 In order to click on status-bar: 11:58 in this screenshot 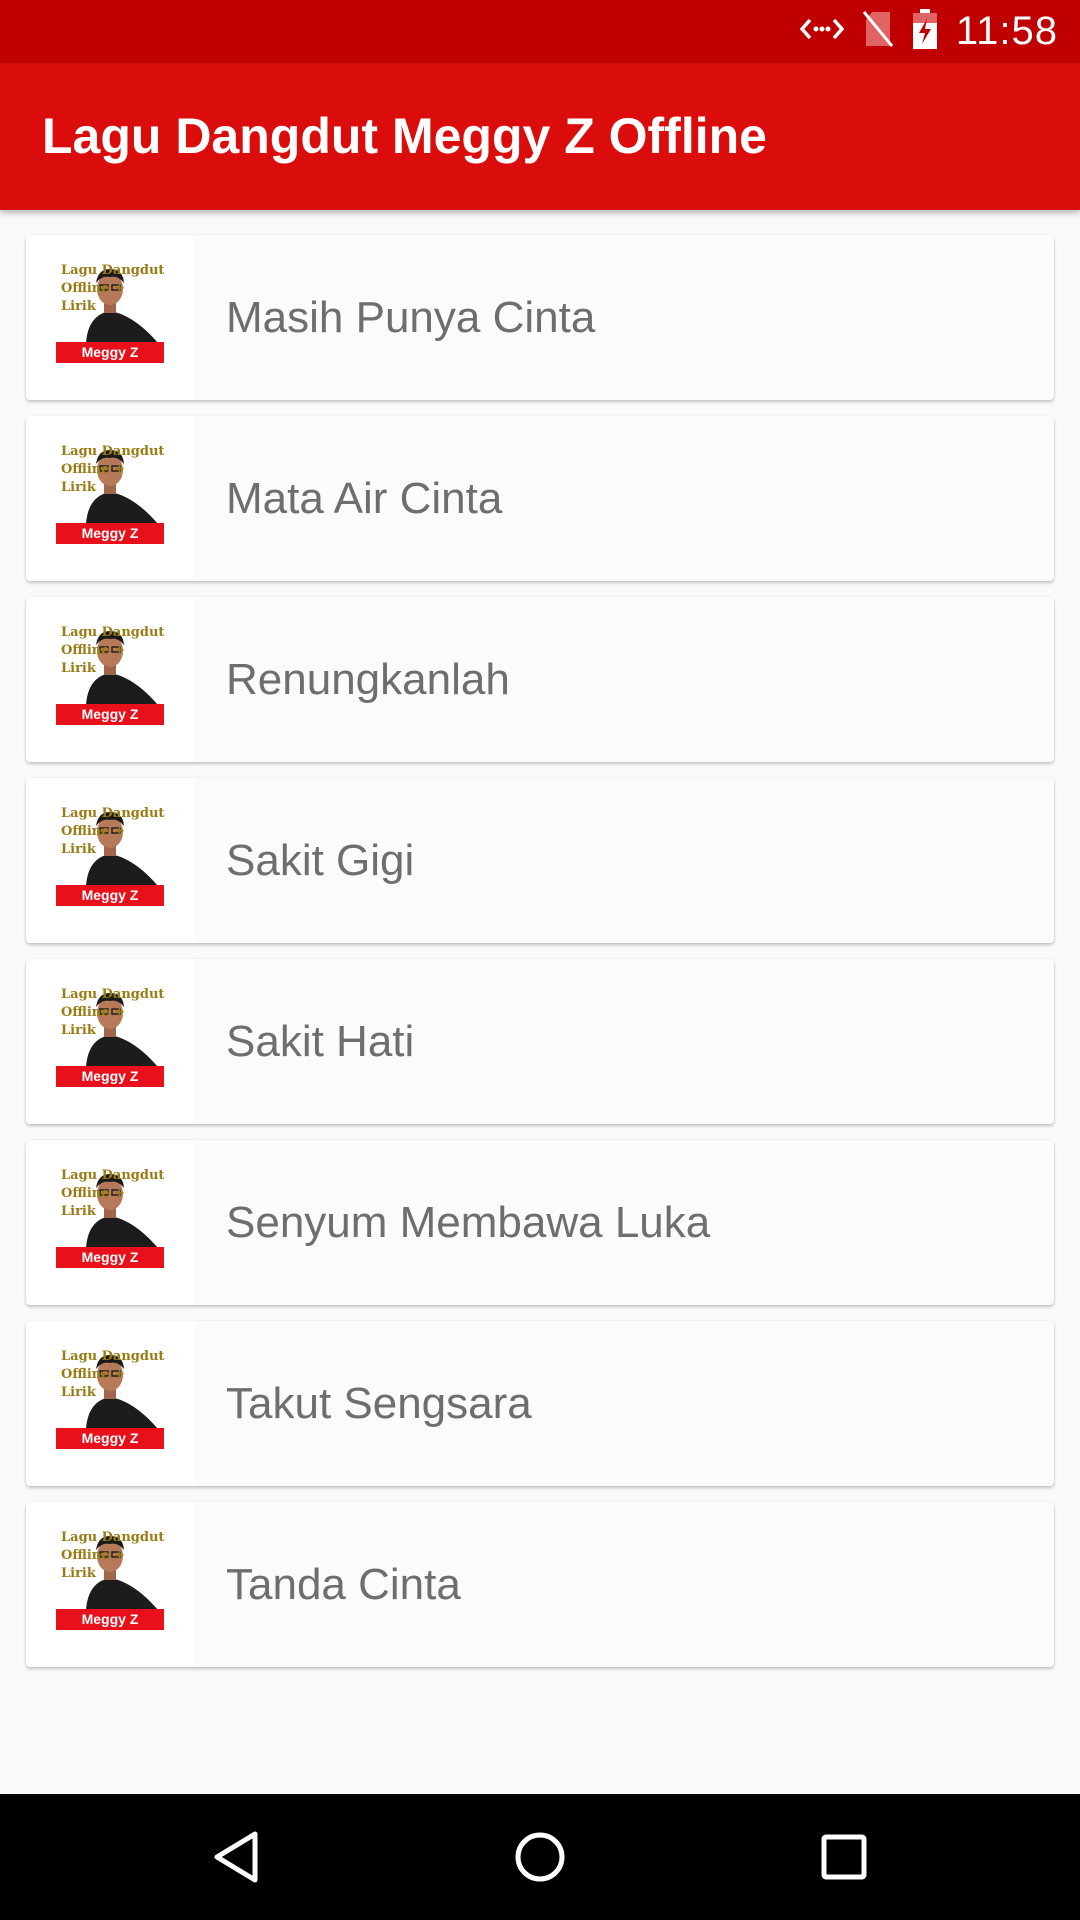, I will do `click(540, 31)`.